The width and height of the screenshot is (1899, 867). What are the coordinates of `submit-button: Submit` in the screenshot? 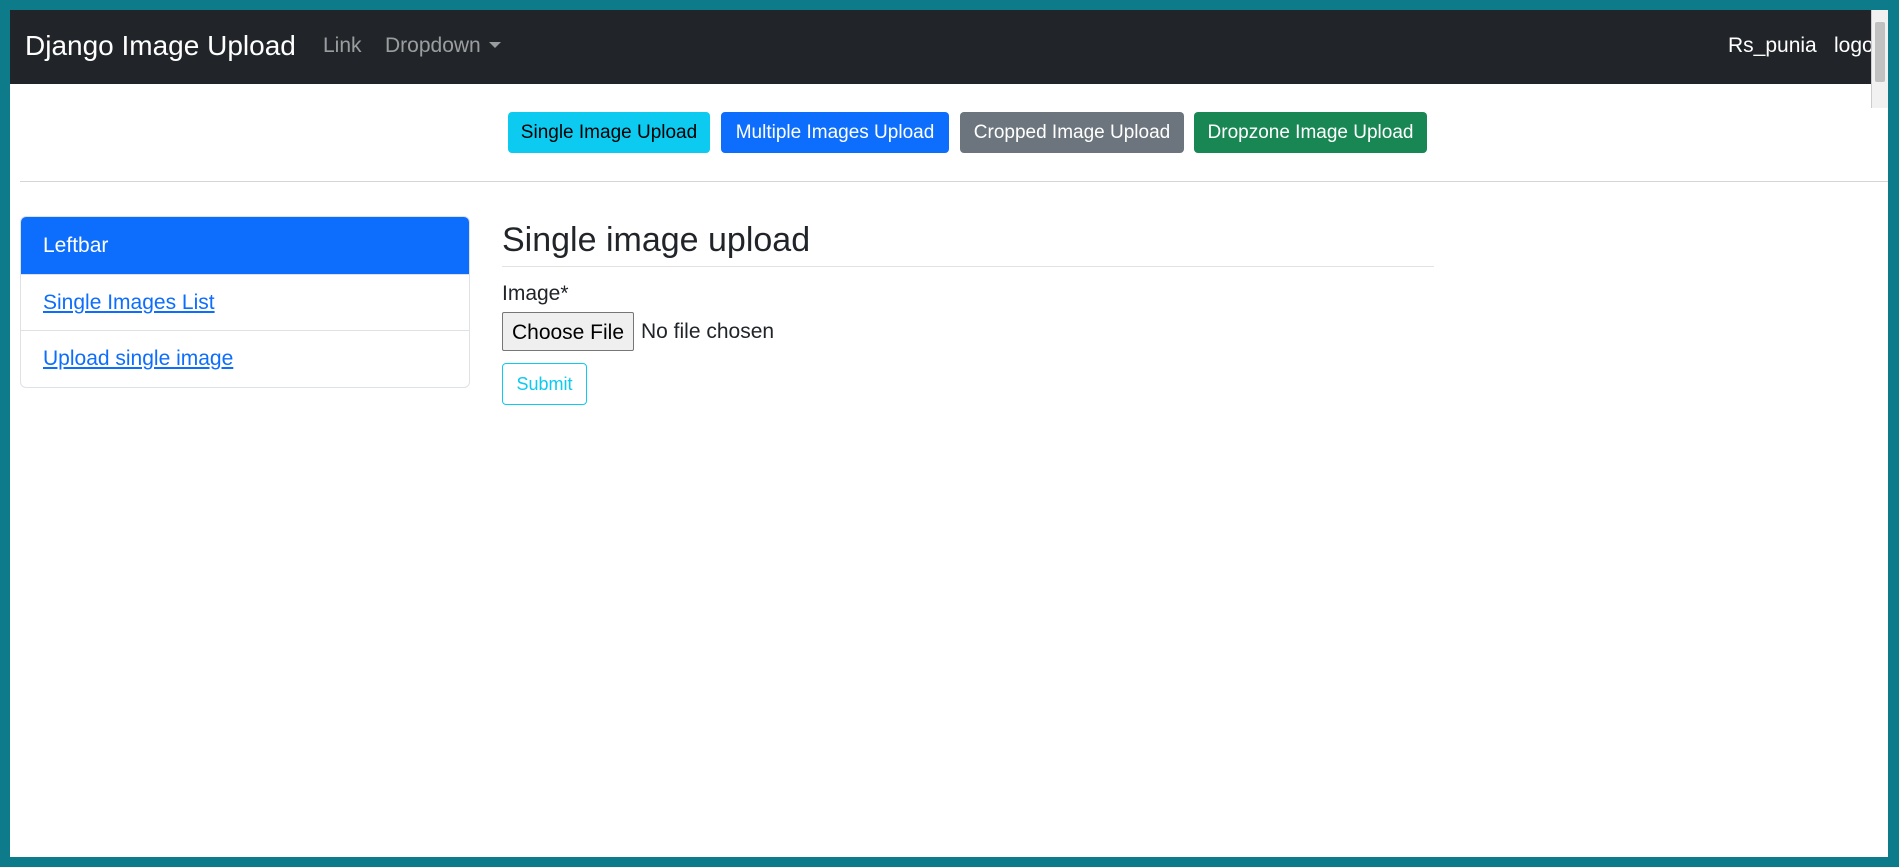 It's located at (544, 384).